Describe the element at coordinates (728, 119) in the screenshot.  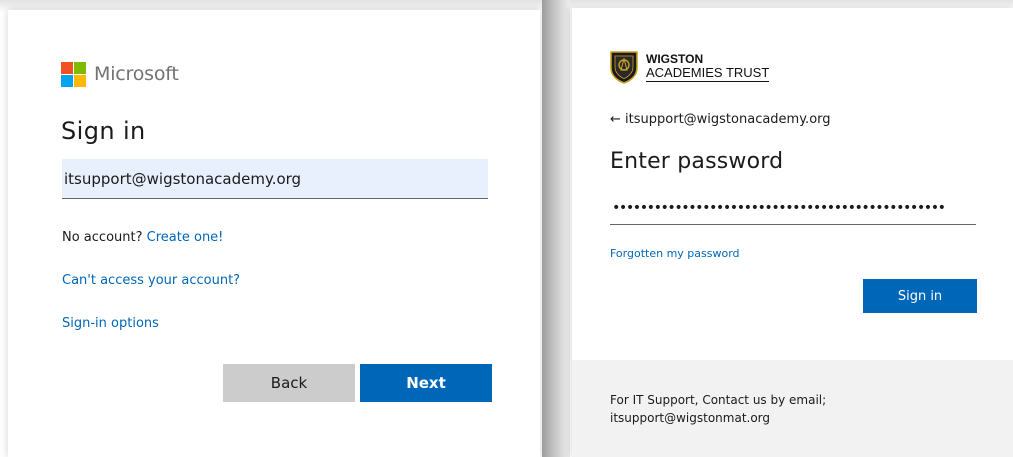
I see `account-email: itsupport@wigstonacademy.org` at that location.